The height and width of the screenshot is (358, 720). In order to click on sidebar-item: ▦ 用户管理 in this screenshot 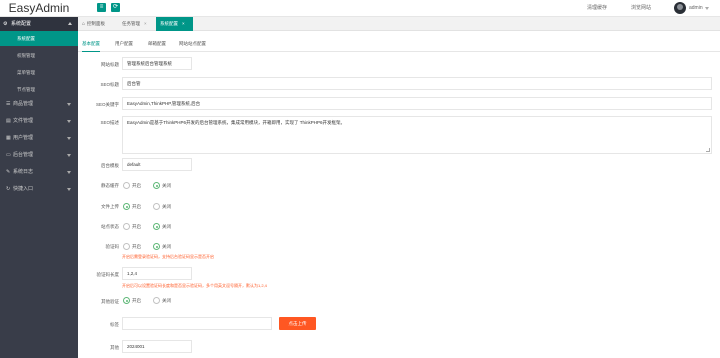, I will do `click(39, 138)`.